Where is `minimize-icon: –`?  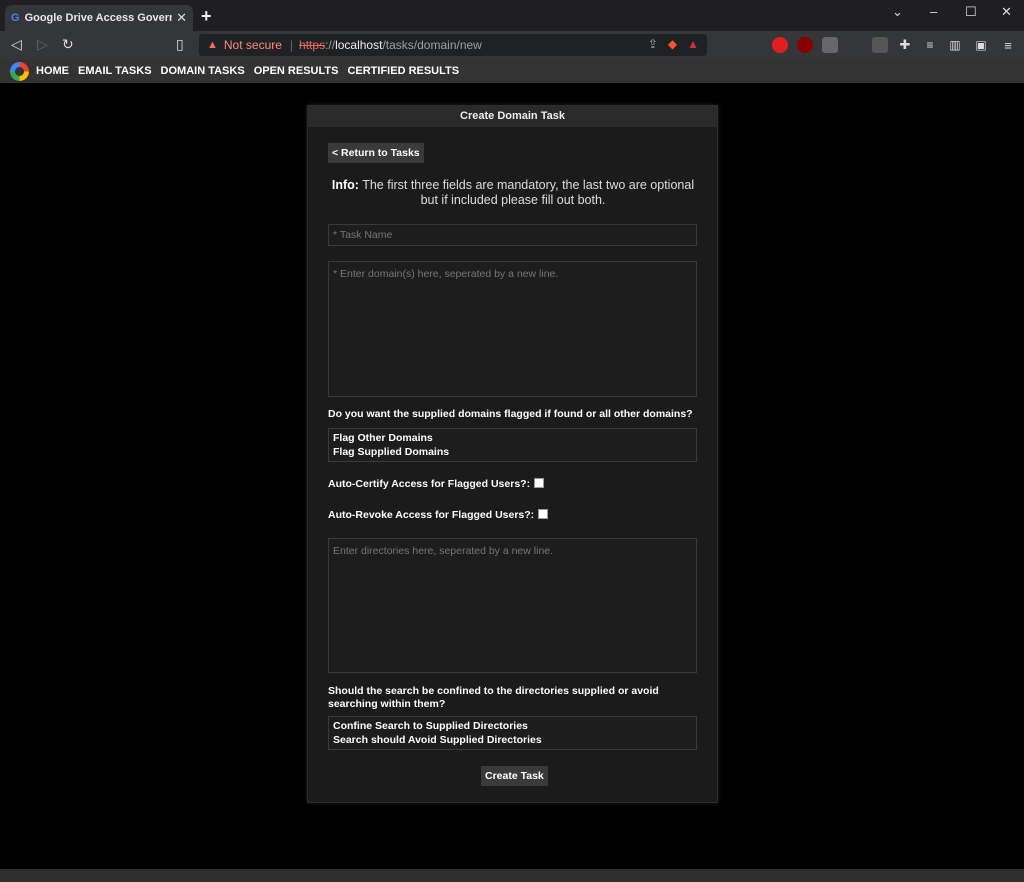
minimize-icon: – is located at coordinates (933, 11).